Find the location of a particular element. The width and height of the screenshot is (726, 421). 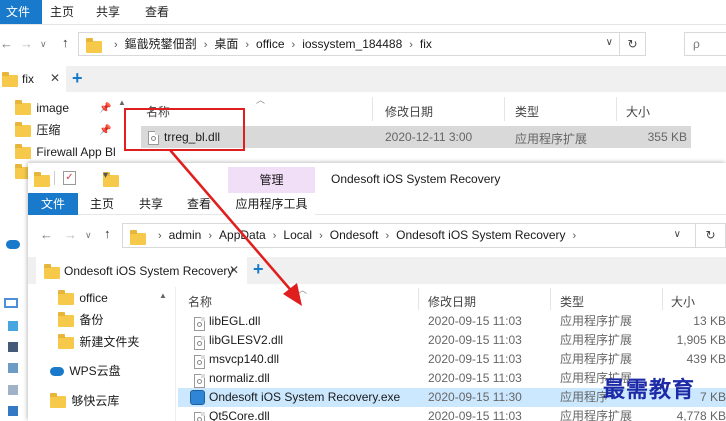

arrow-line is located at coordinates (232, 222).